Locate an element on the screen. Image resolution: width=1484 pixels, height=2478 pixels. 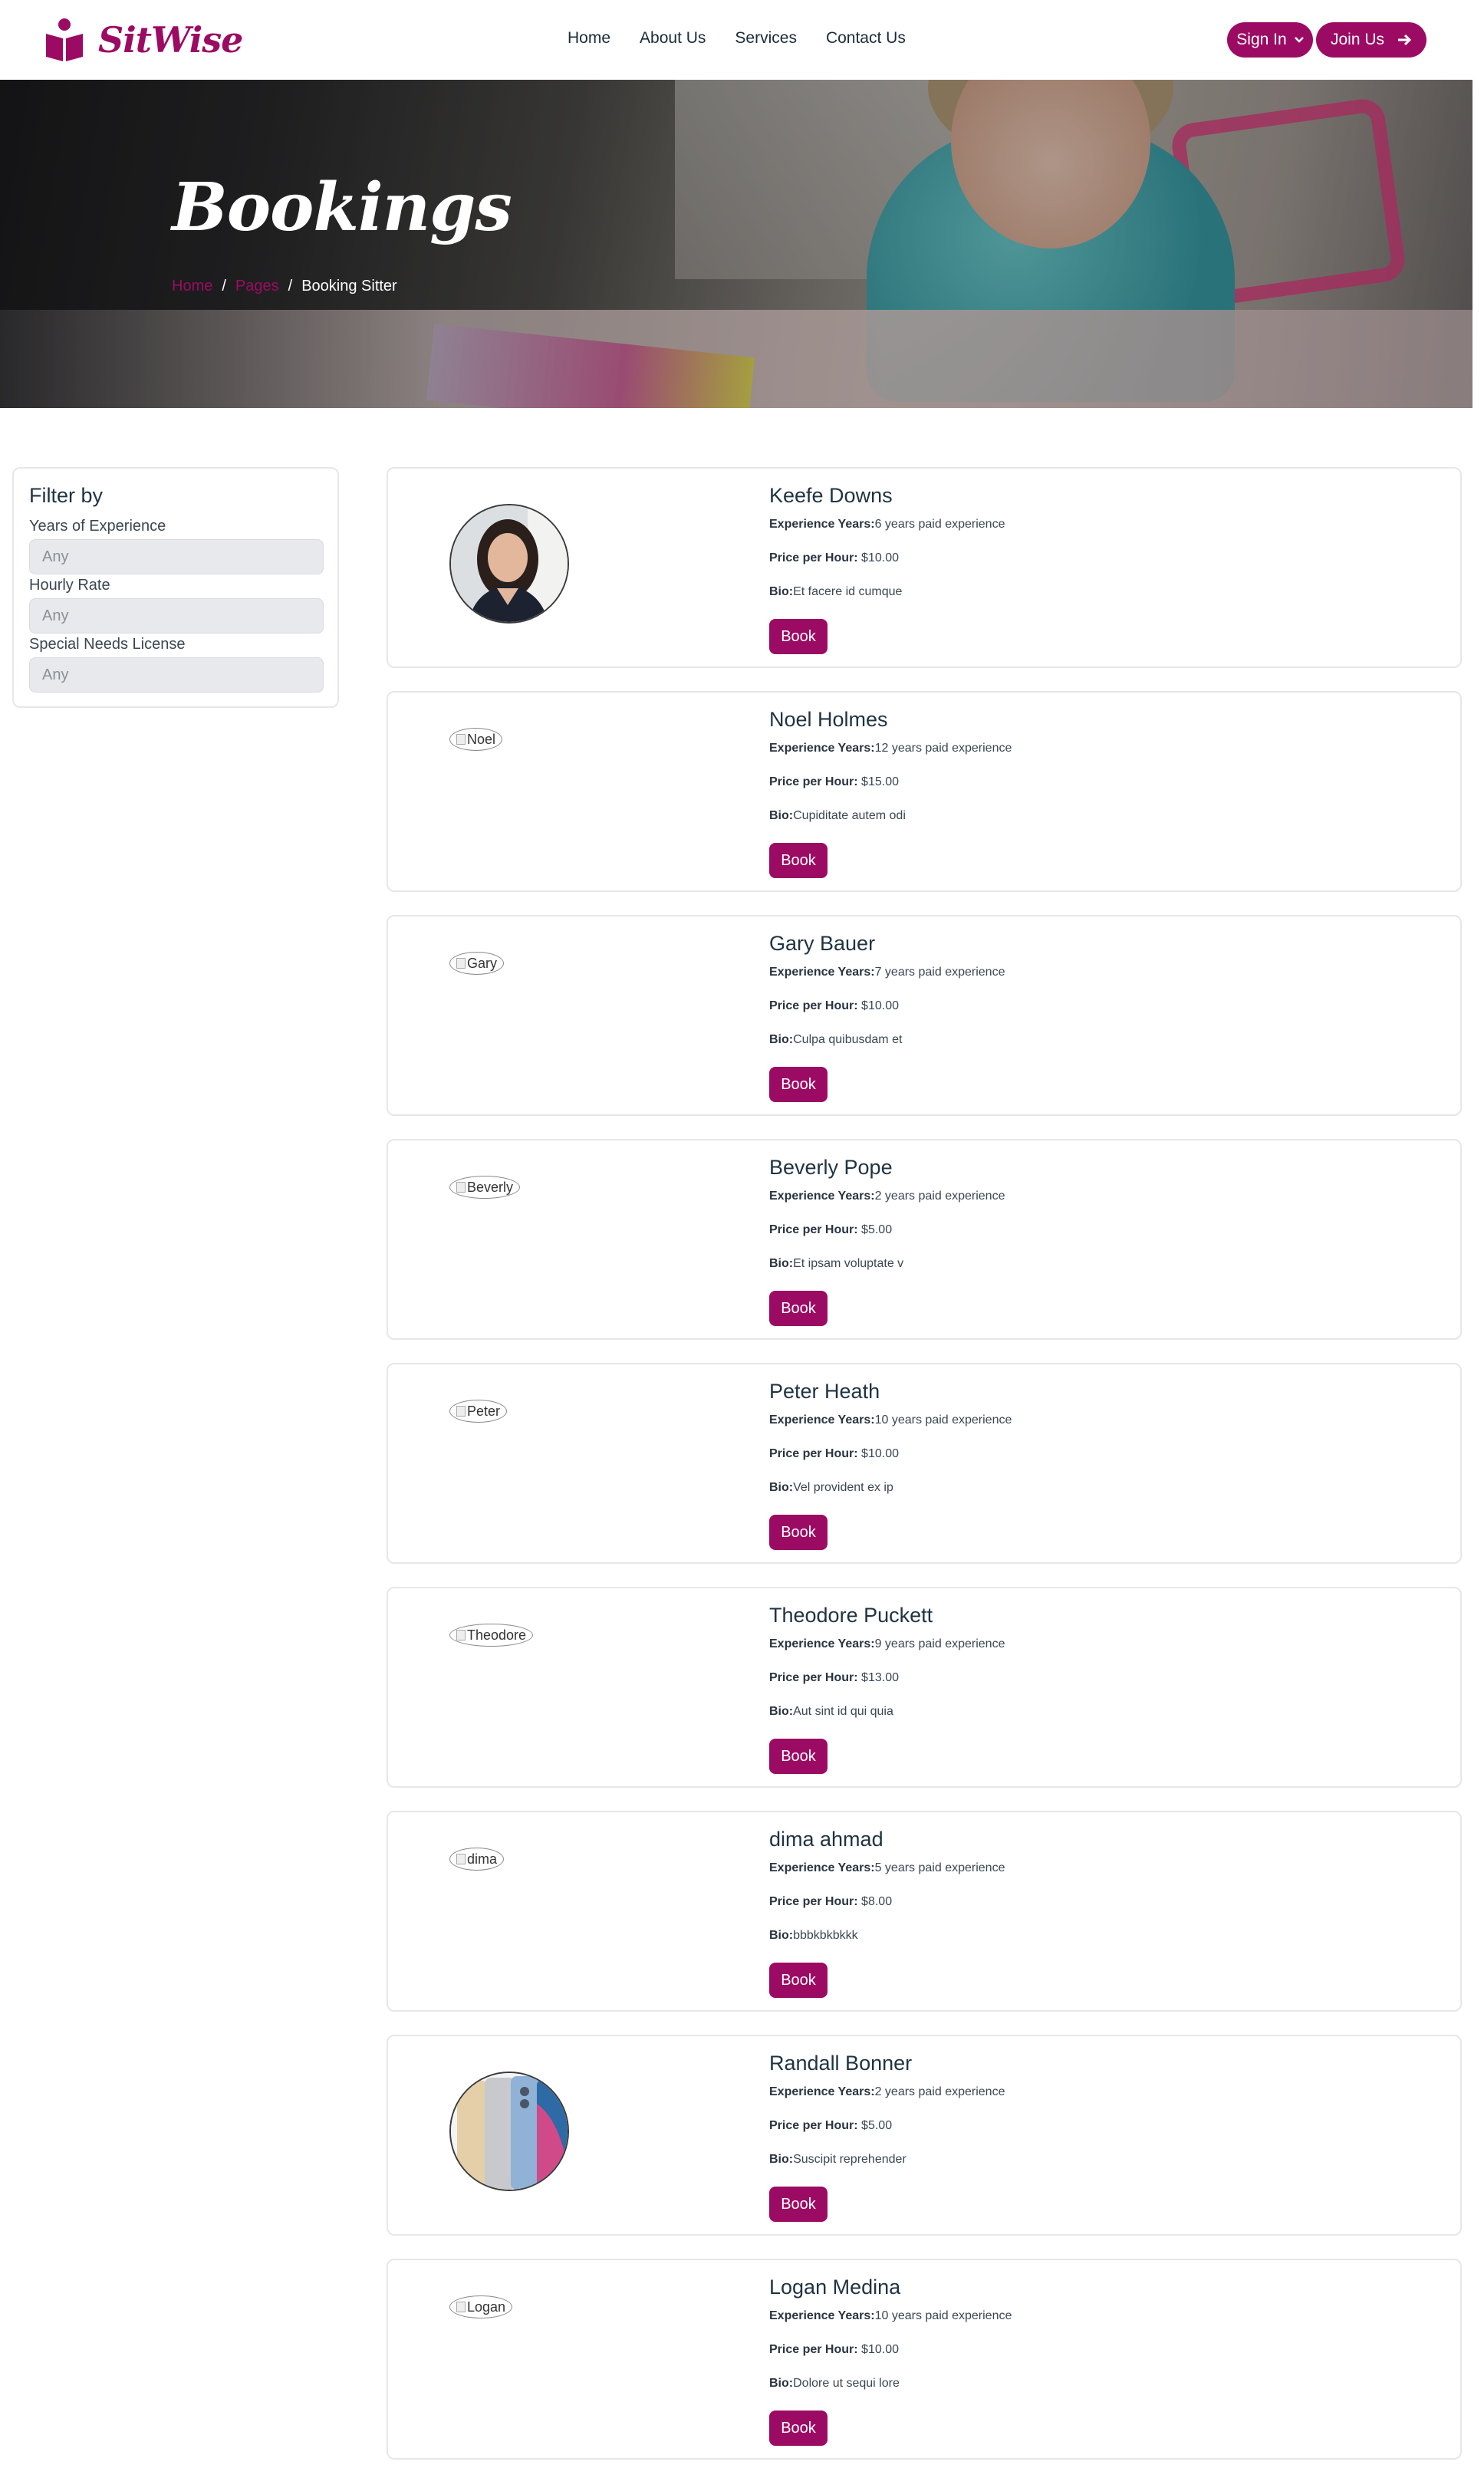
join-us-button: Join Us is located at coordinates (1371, 40).